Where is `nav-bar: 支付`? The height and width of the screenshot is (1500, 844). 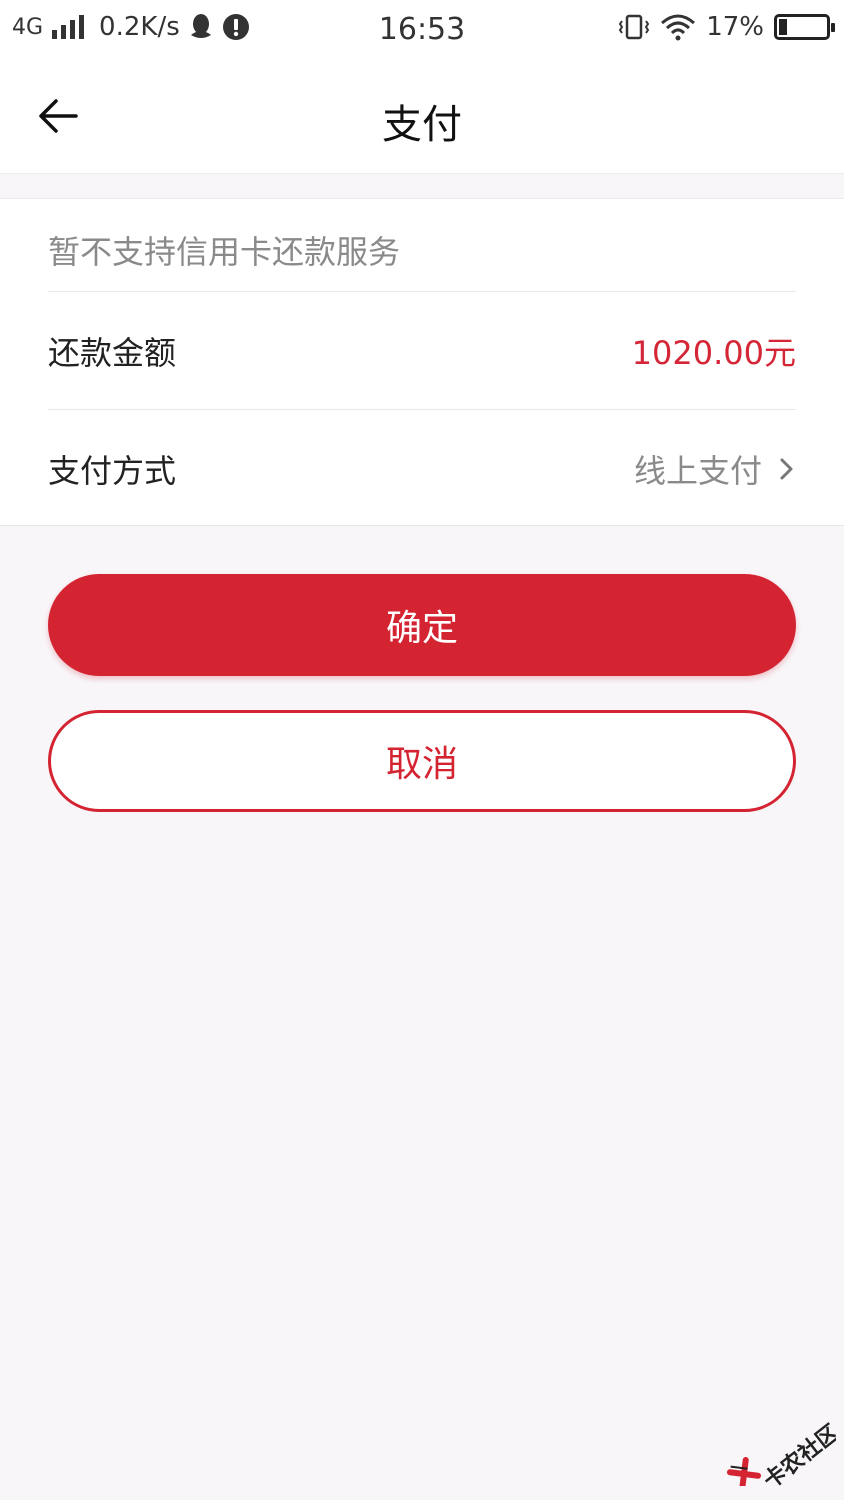 nav-bar: 支付 is located at coordinates (422, 116).